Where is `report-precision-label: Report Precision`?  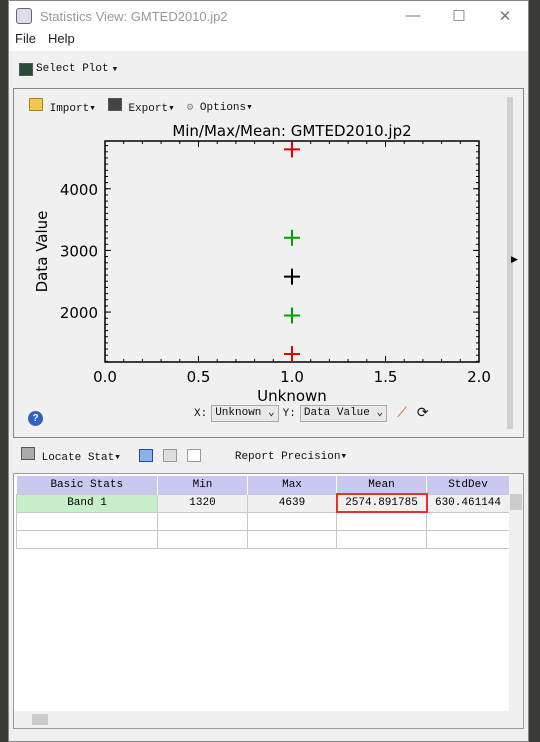
report-precision-label: Report Precision is located at coordinates (287, 456).